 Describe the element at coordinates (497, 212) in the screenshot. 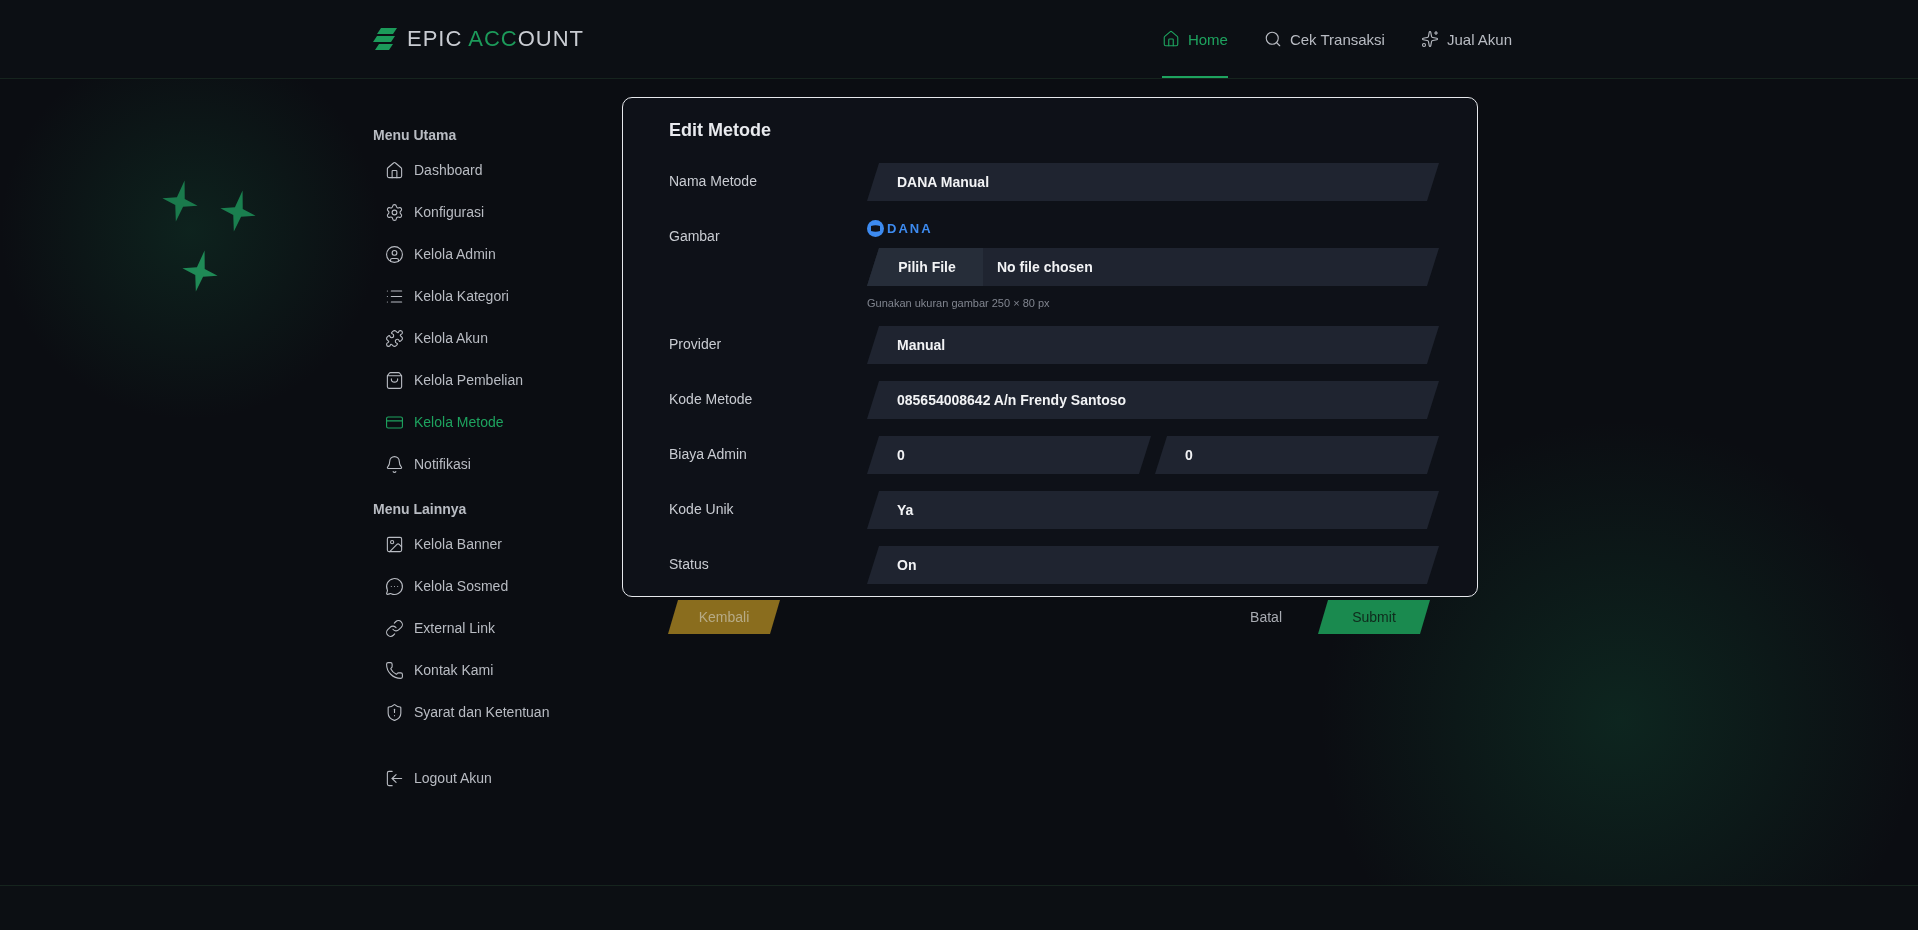

I see `sidebar-item: Konfigurasi` at that location.